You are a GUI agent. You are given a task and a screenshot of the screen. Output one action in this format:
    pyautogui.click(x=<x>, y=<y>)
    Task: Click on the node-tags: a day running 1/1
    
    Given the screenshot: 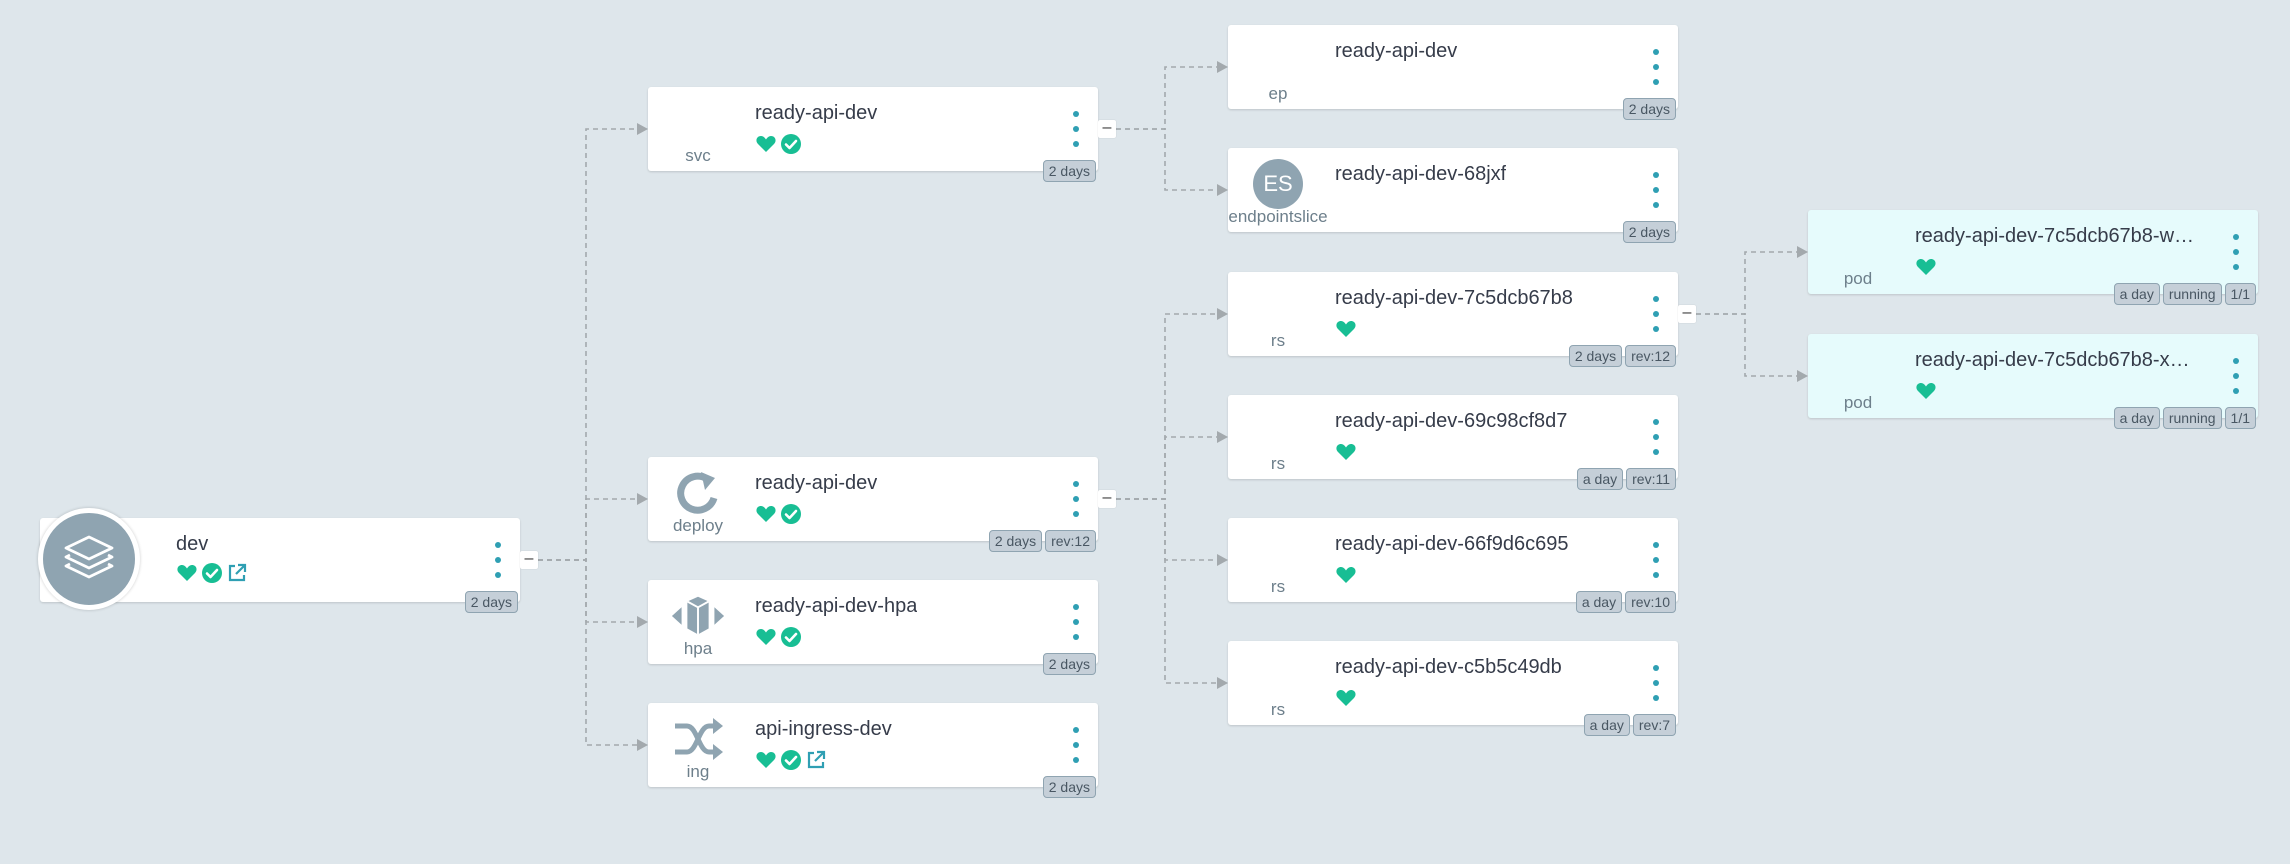 What is the action you would take?
    pyautogui.click(x=2184, y=294)
    